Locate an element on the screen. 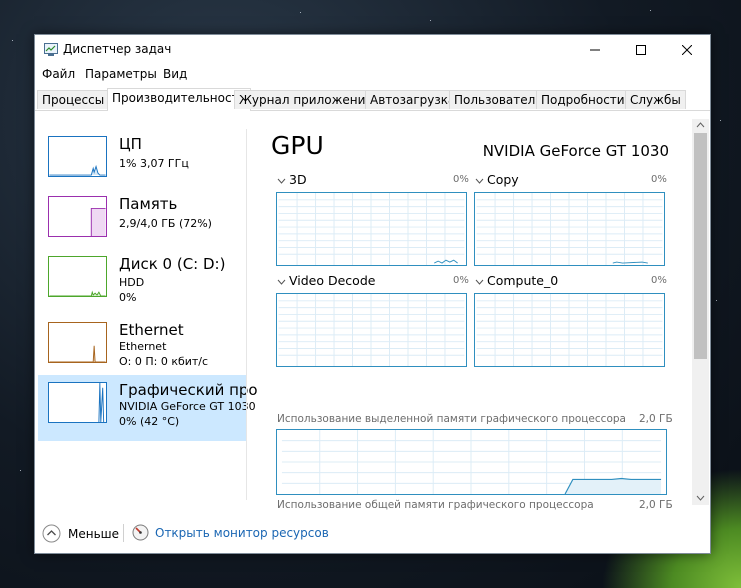  title-bar: Диспетчер задач is located at coordinates (372, 49).